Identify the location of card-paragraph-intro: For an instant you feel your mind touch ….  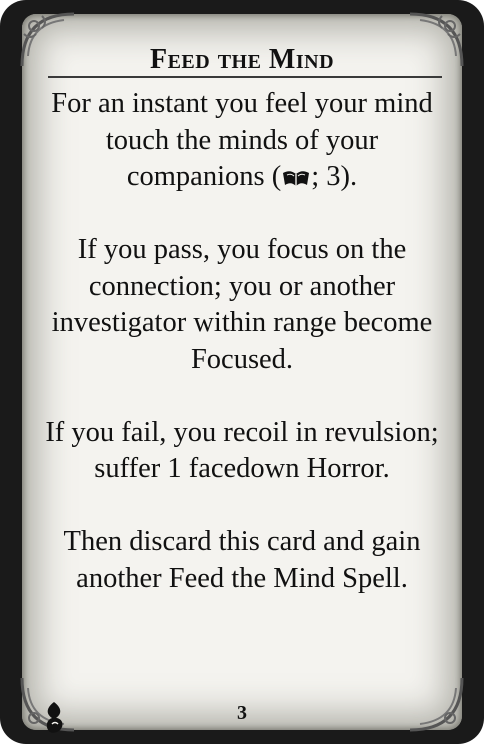
(242, 141).